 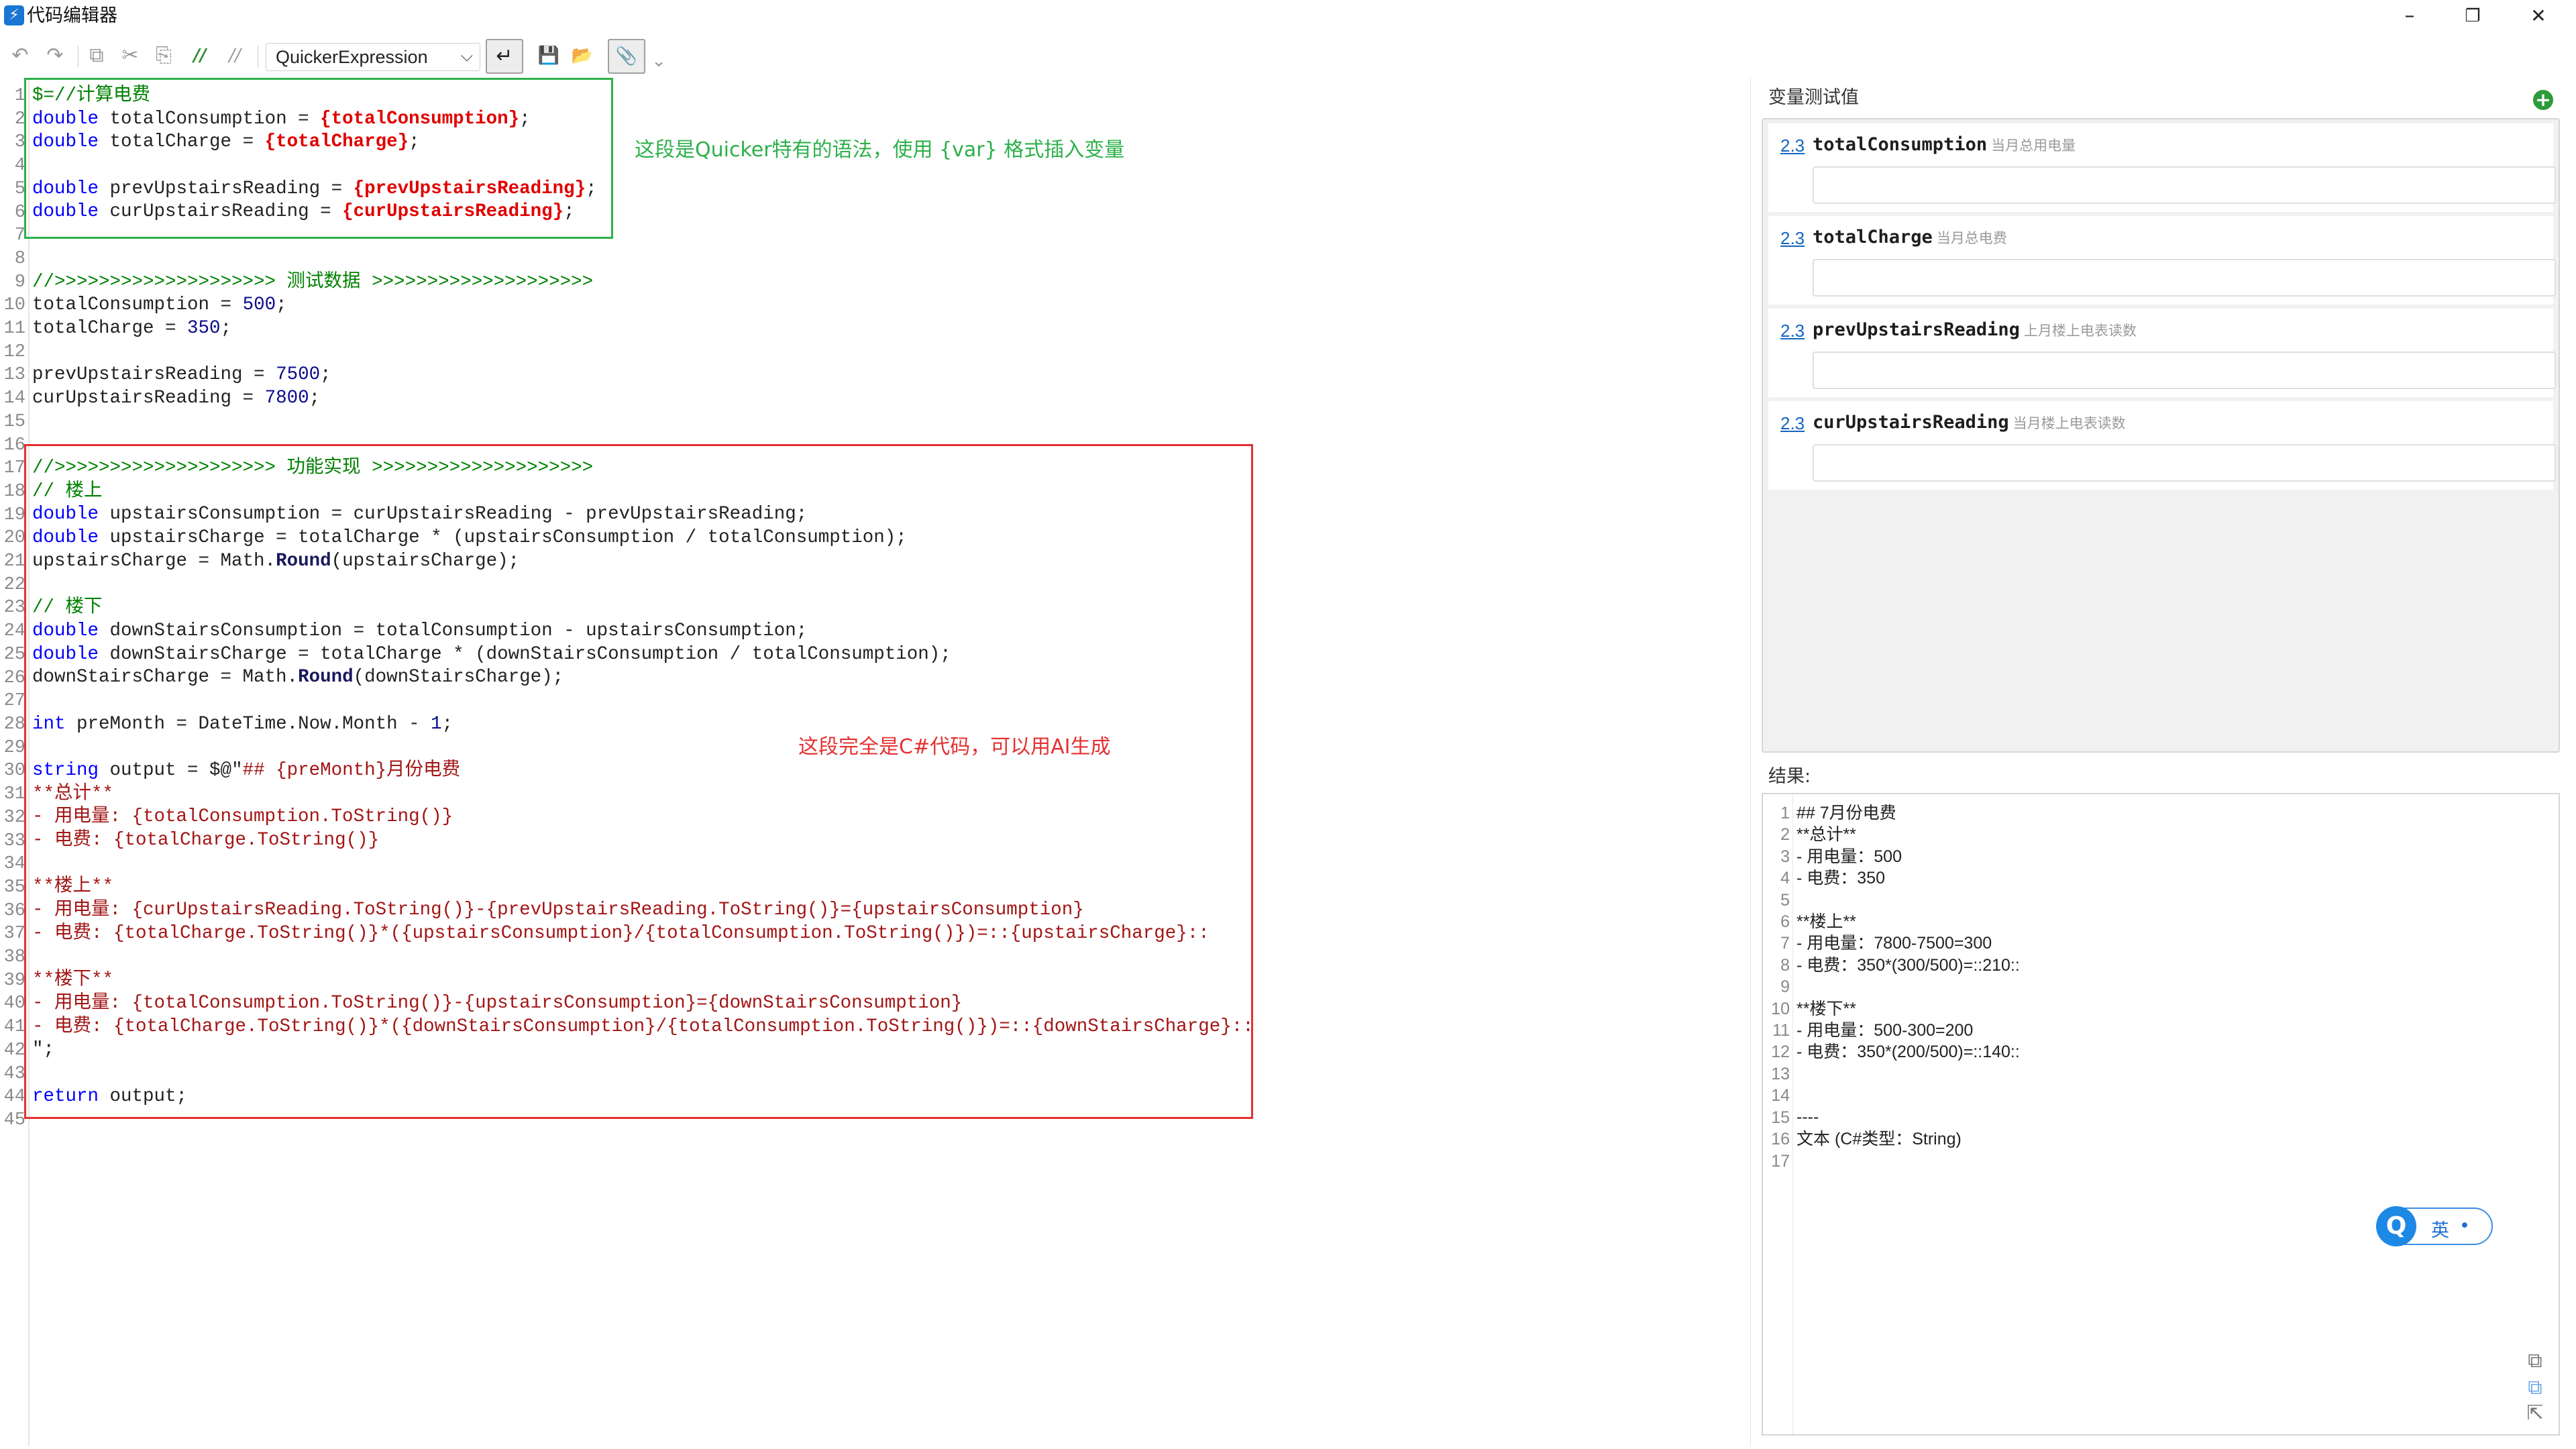 I want to click on word-wrap-toggle-icon: ↵, so click(x=504, y=56).